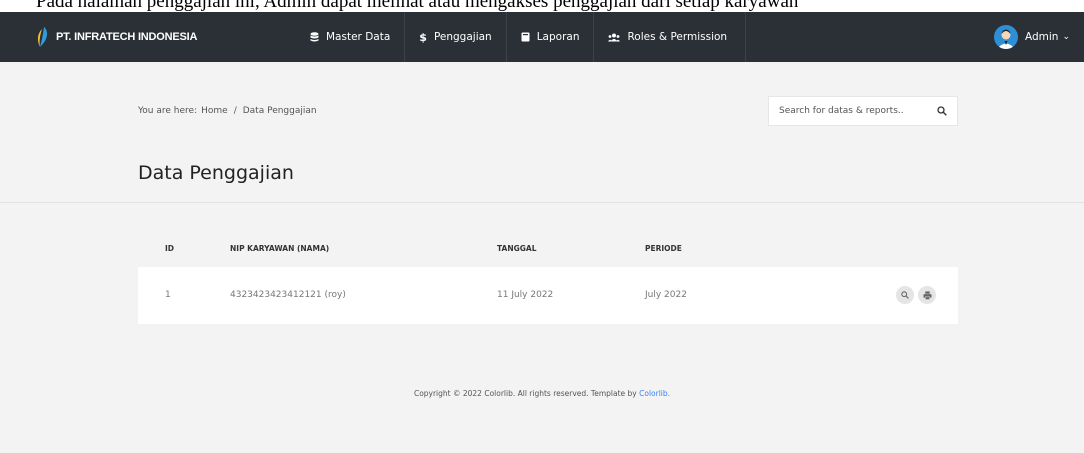 This screenshot has width=1084, height=453. I want to click on search-box, so click(863, 111).